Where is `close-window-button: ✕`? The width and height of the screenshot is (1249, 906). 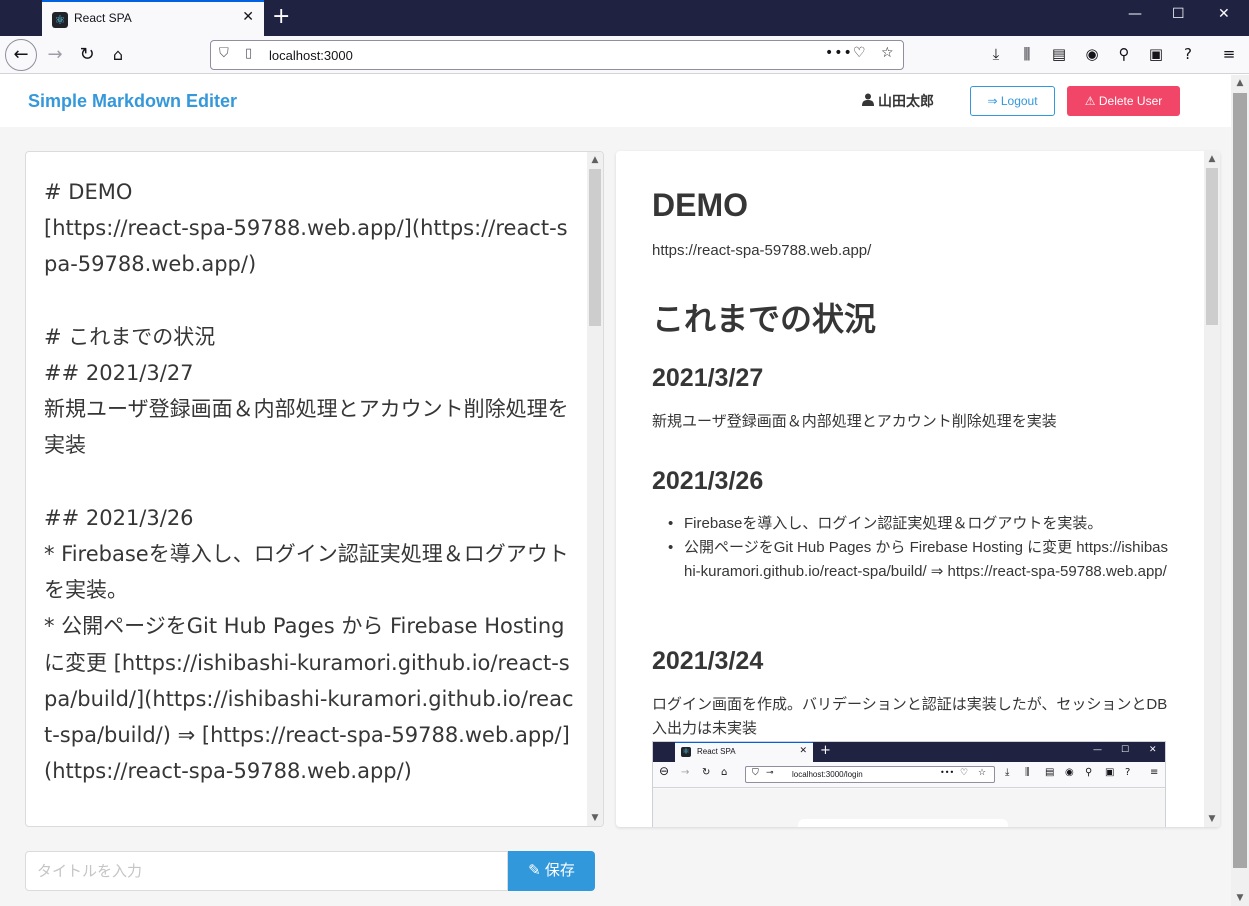
close-window-button: ✕ is located at coordinates (1224, 14).